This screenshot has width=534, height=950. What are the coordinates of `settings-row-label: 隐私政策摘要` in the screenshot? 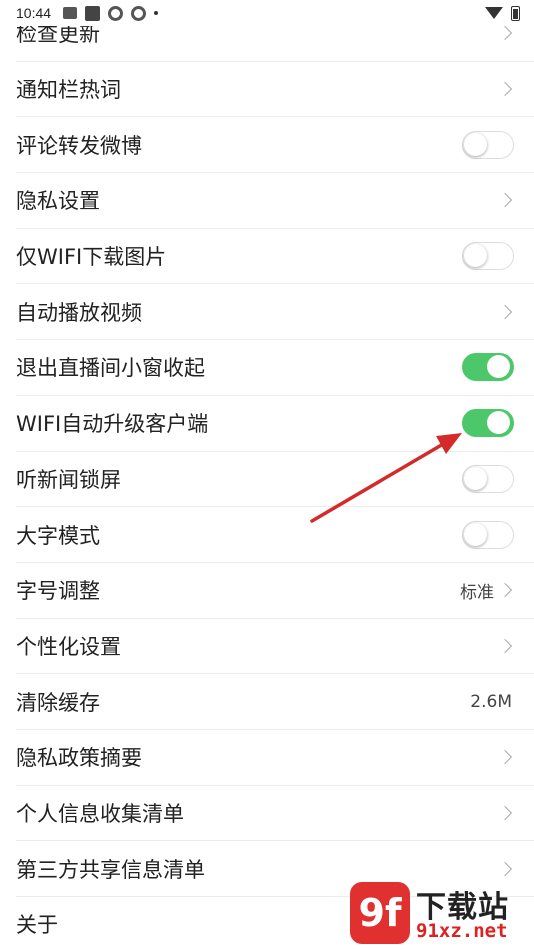 It's located at (79, 758).